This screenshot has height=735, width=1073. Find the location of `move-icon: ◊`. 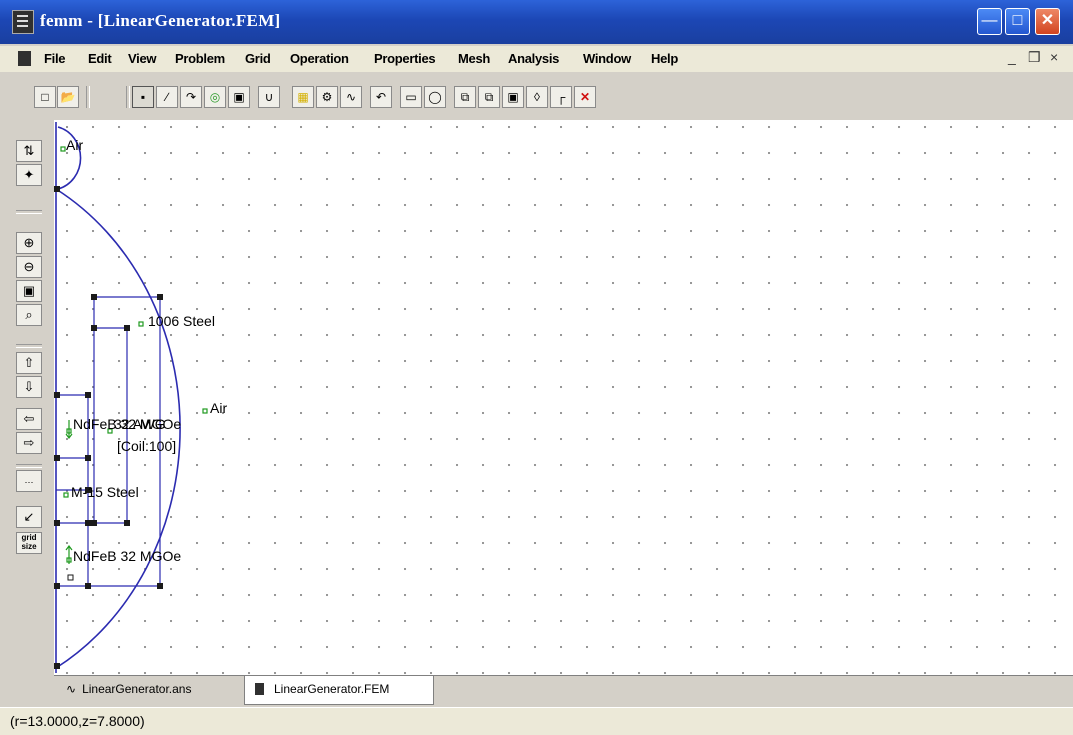

move-icon: ◊ is located at coordinates (537, 97).